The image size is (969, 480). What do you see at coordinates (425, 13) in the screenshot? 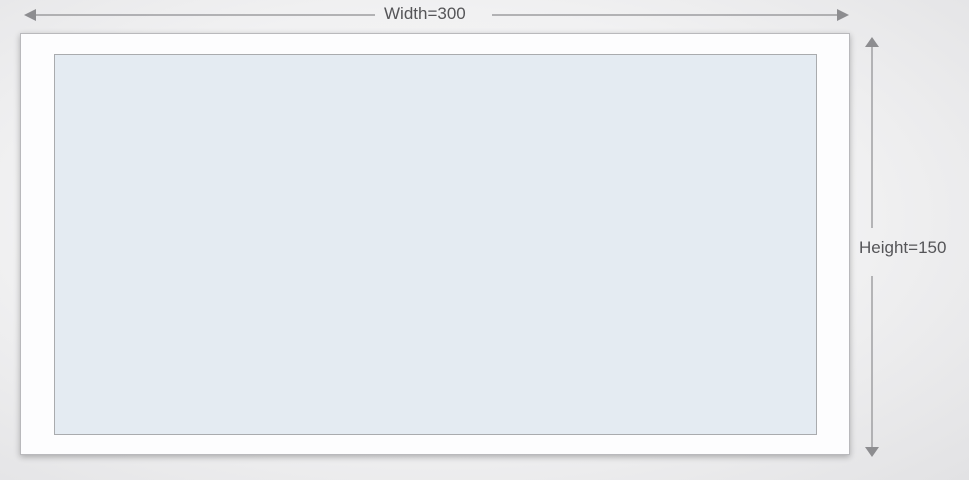
I see `width-label: Width=300` at bounding box center [425, 13].